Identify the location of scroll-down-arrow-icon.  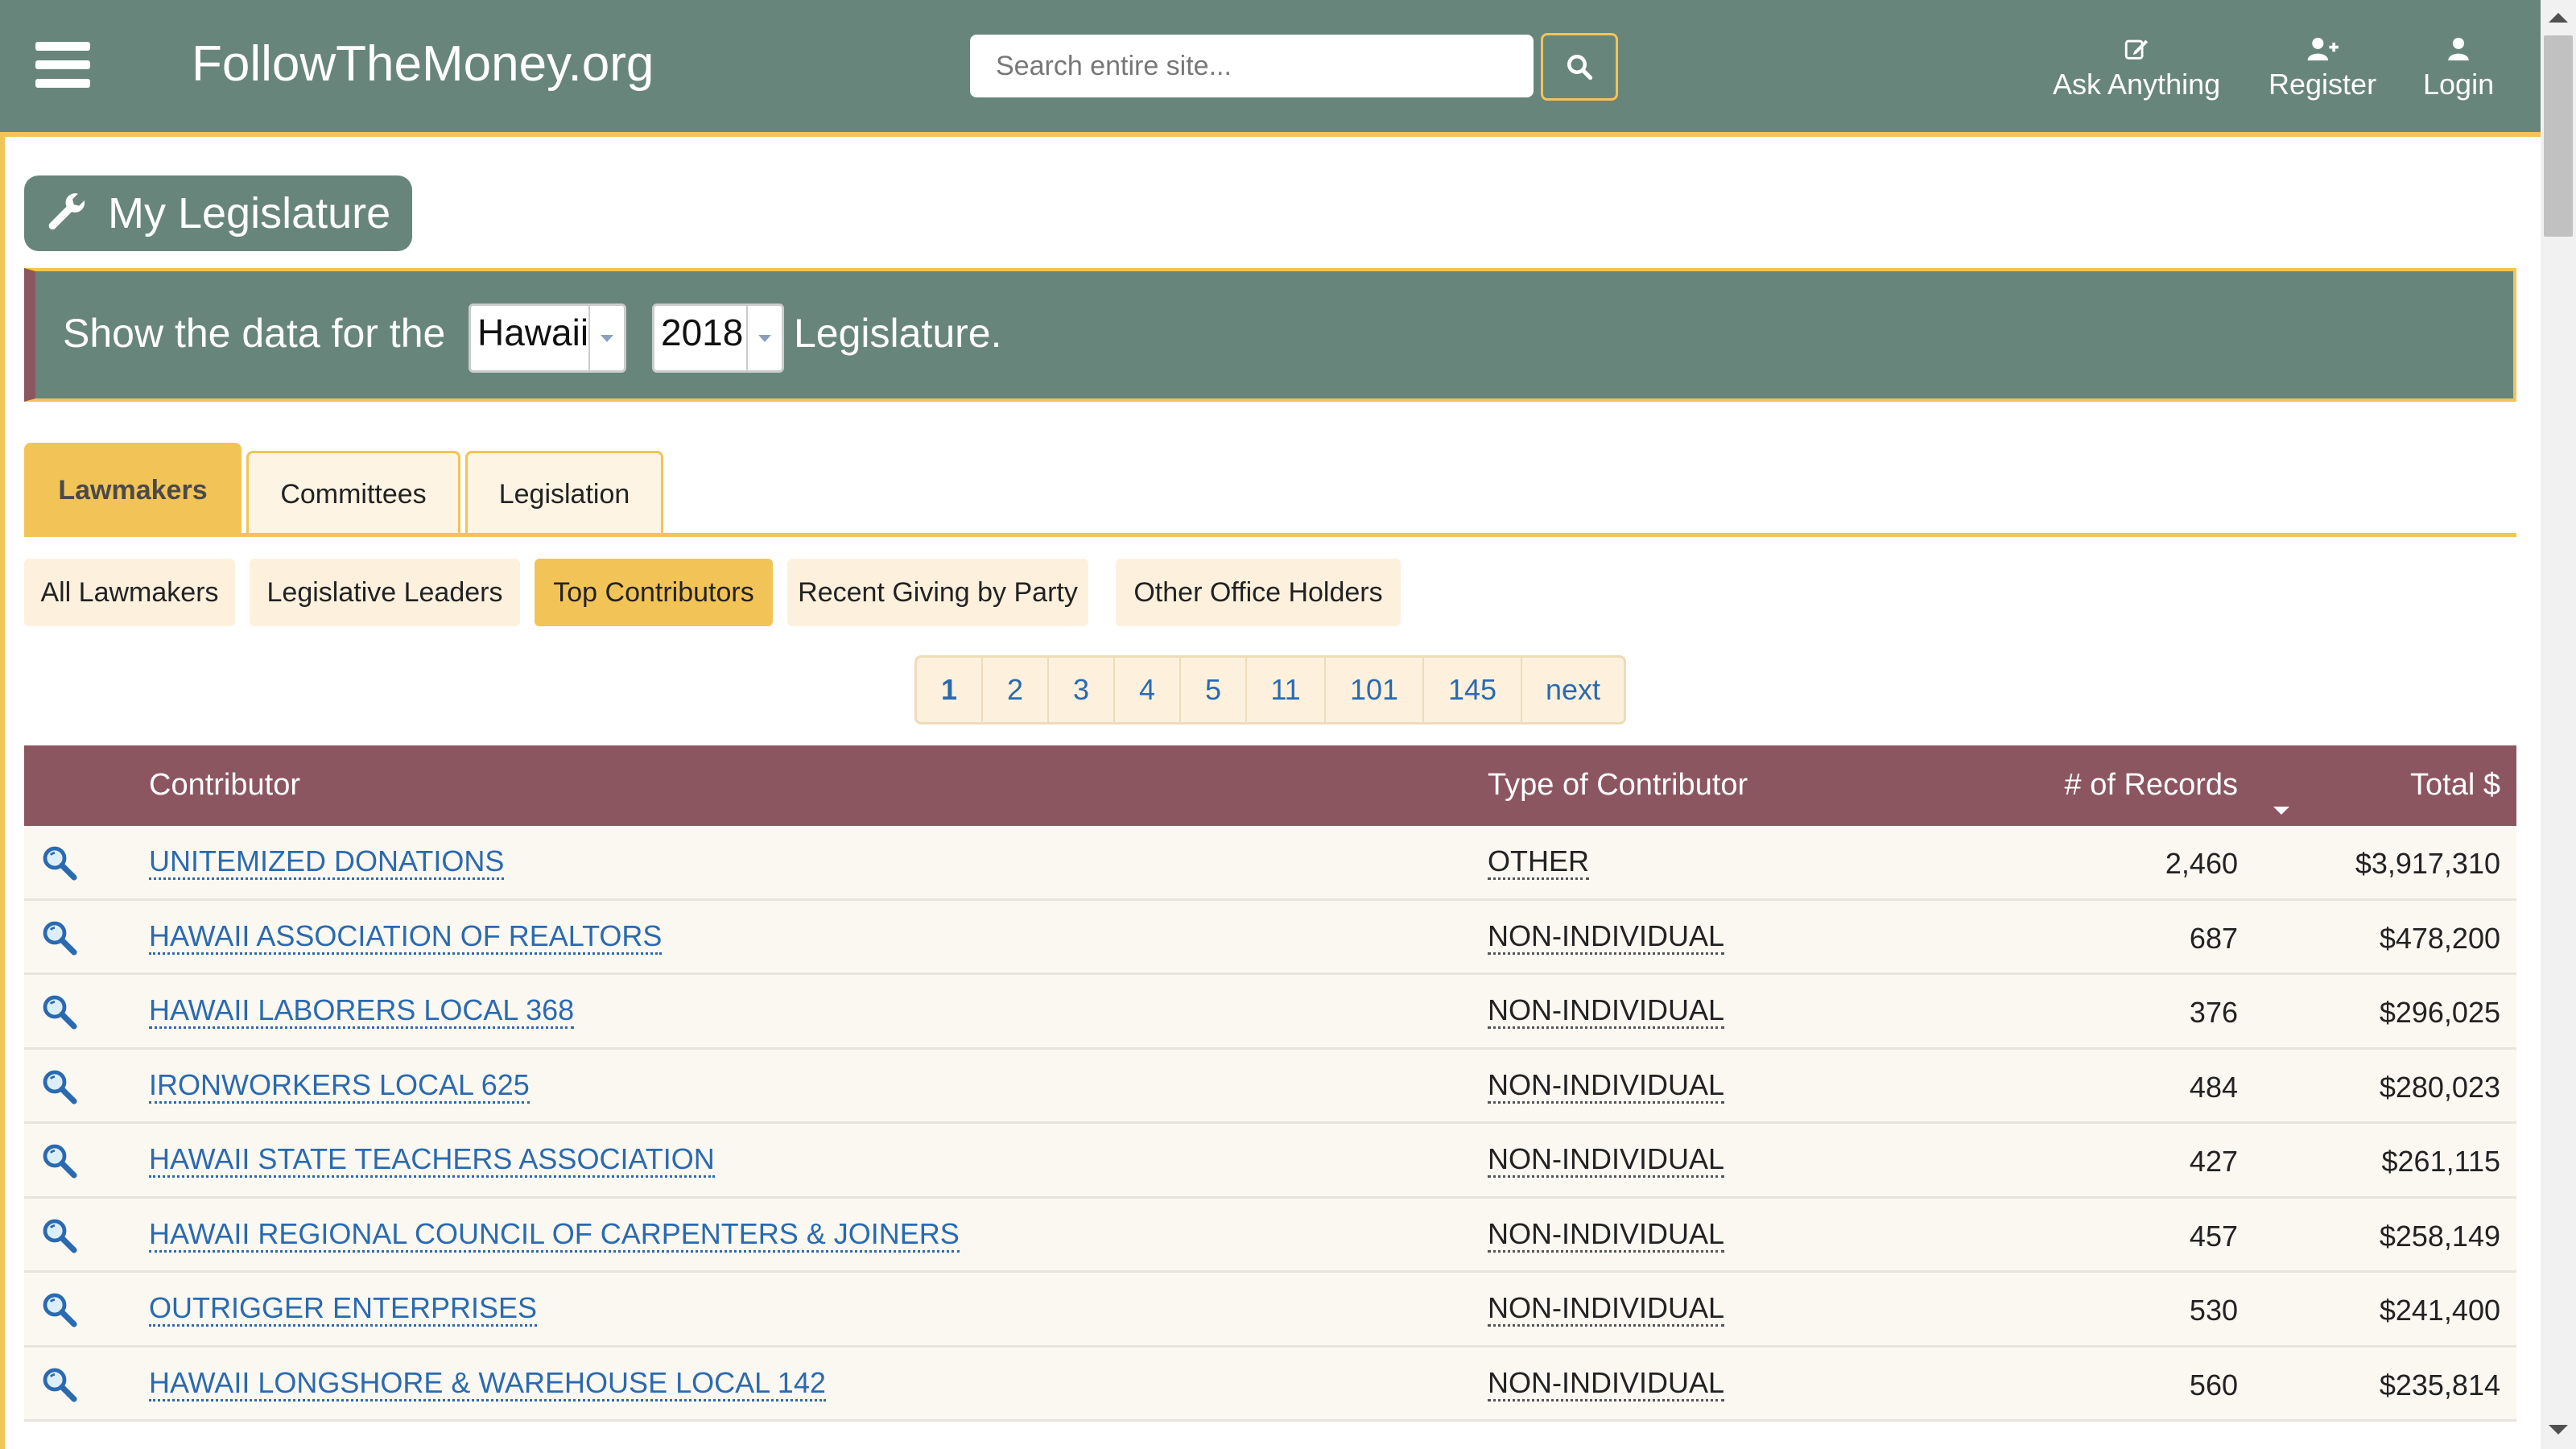
(2558, 1430).